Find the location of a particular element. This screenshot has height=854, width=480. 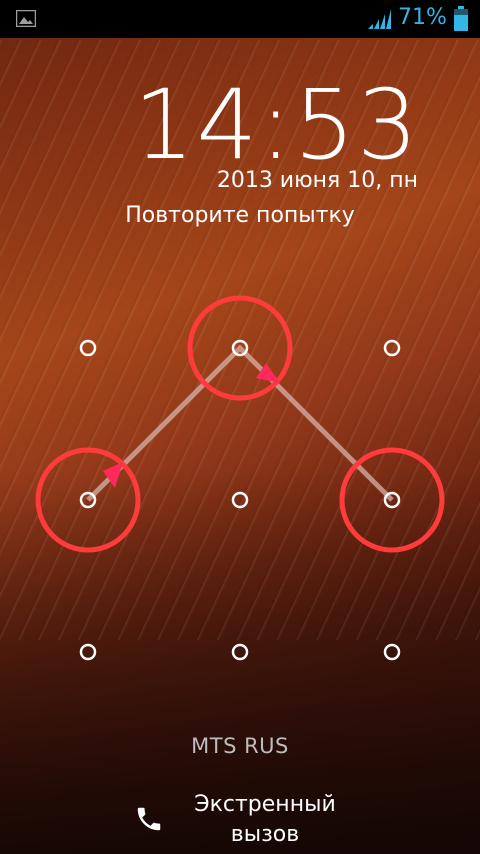

carrier-label: MTS RUS is located at coordinates (240, 746).